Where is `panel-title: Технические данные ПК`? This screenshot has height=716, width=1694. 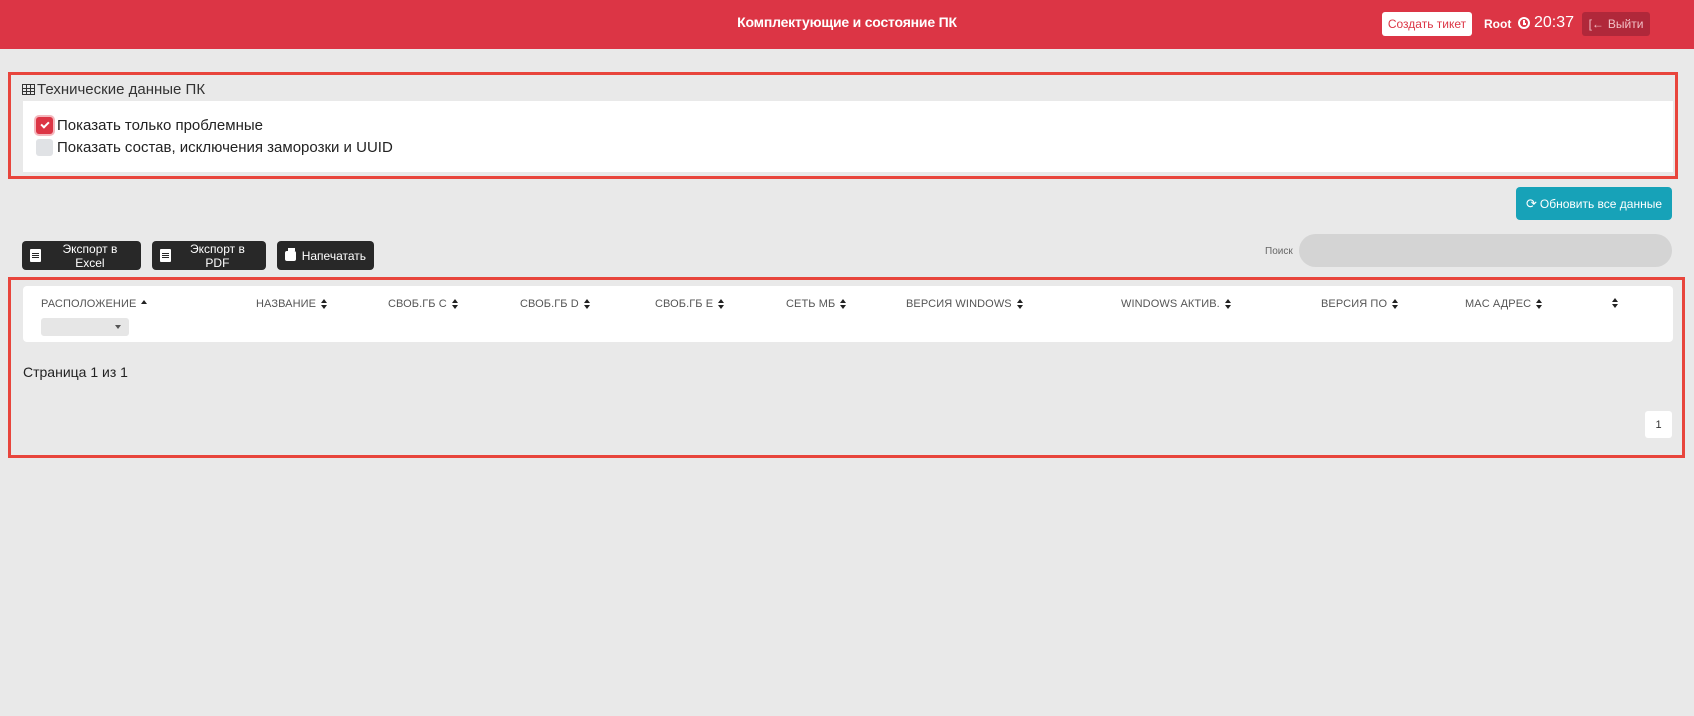
panel-title: Технические данные ПК is located at coordinates (113, 89).